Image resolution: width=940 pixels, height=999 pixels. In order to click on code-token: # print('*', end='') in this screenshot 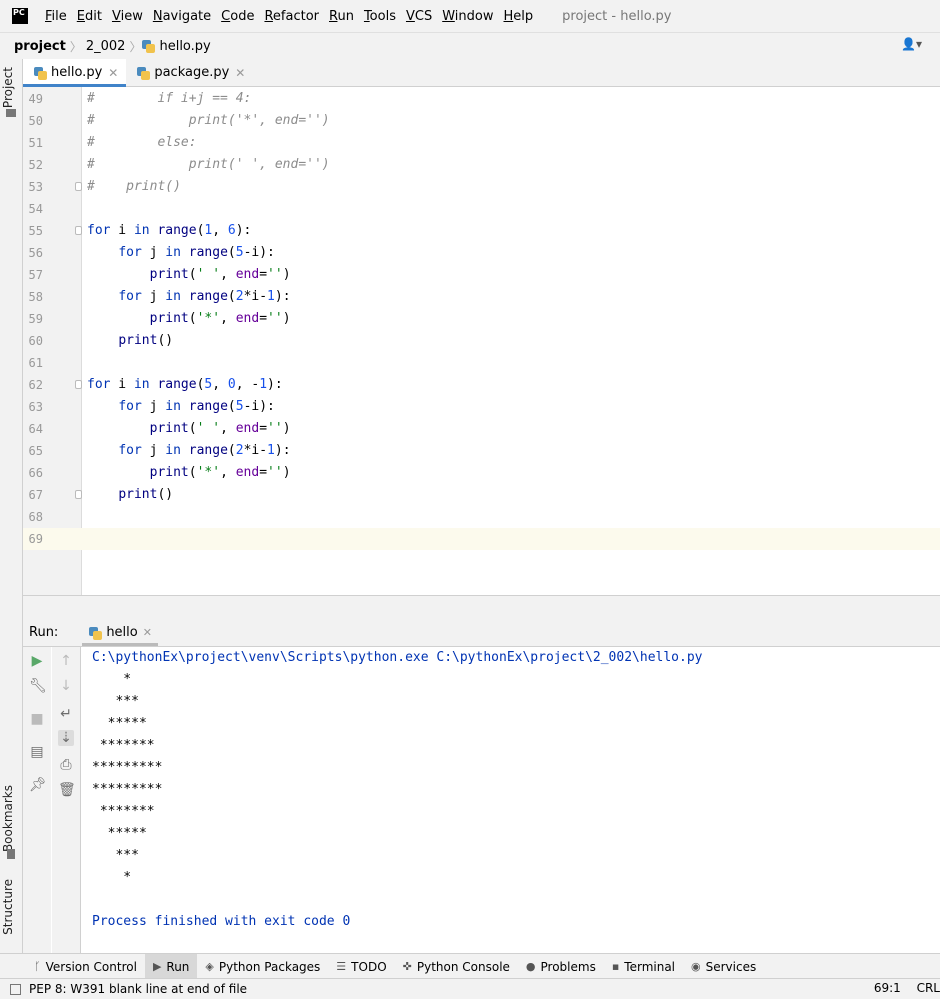, I will do `click(208, 120)`.